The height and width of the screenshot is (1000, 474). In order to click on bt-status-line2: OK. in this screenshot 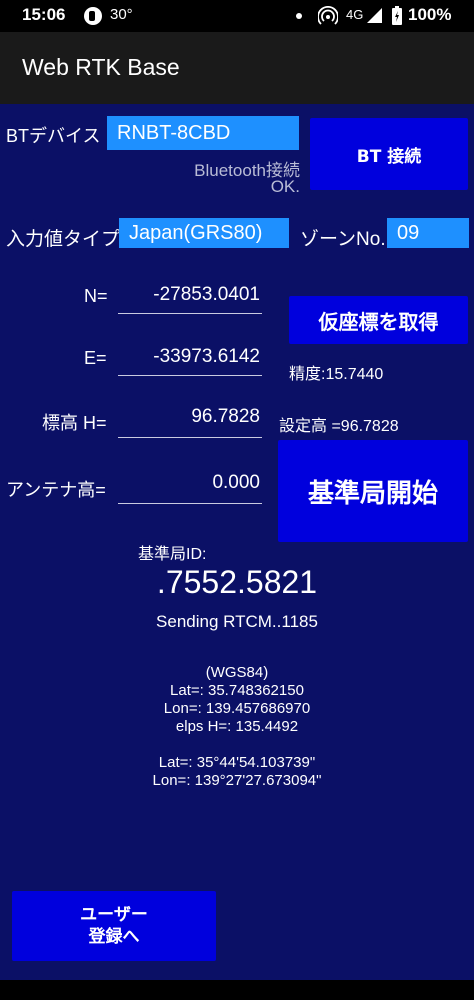, I will do `click(285, 186)`.